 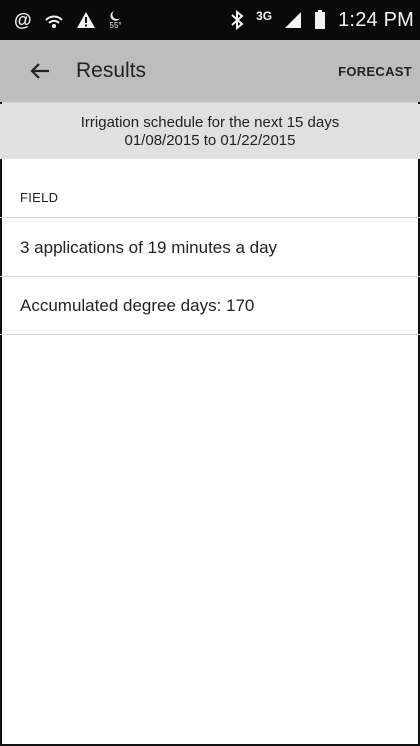 What do you see at coordinates (375, 71) in the screenshot?
I see `forecast-button: FORECAST` at bounding box center [375, 71].